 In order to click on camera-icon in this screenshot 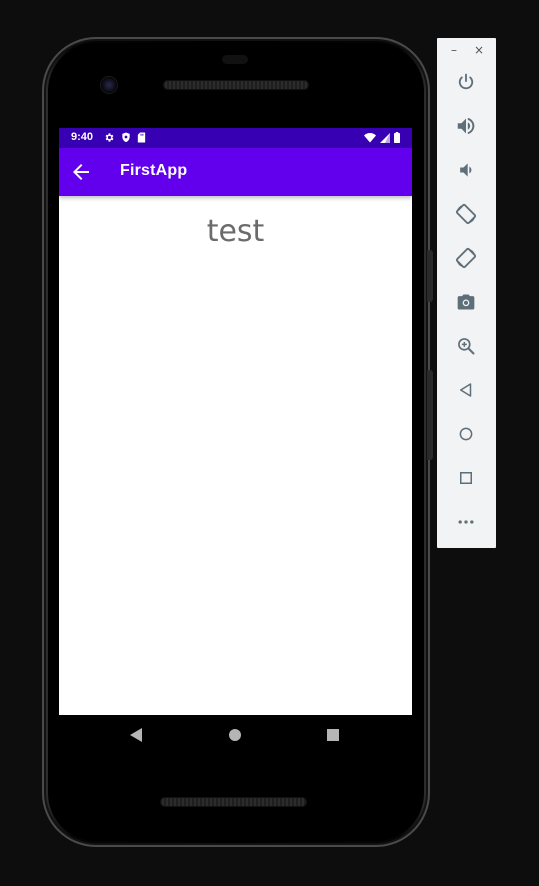, I will do `click(466, 302)`.